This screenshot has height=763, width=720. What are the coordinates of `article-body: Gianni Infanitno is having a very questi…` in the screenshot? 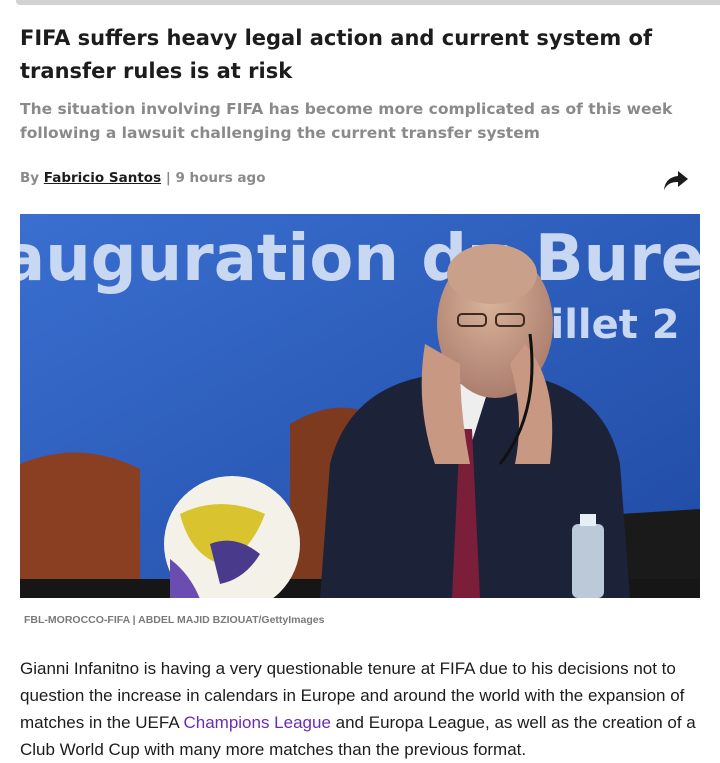 It's located at (365, 709).